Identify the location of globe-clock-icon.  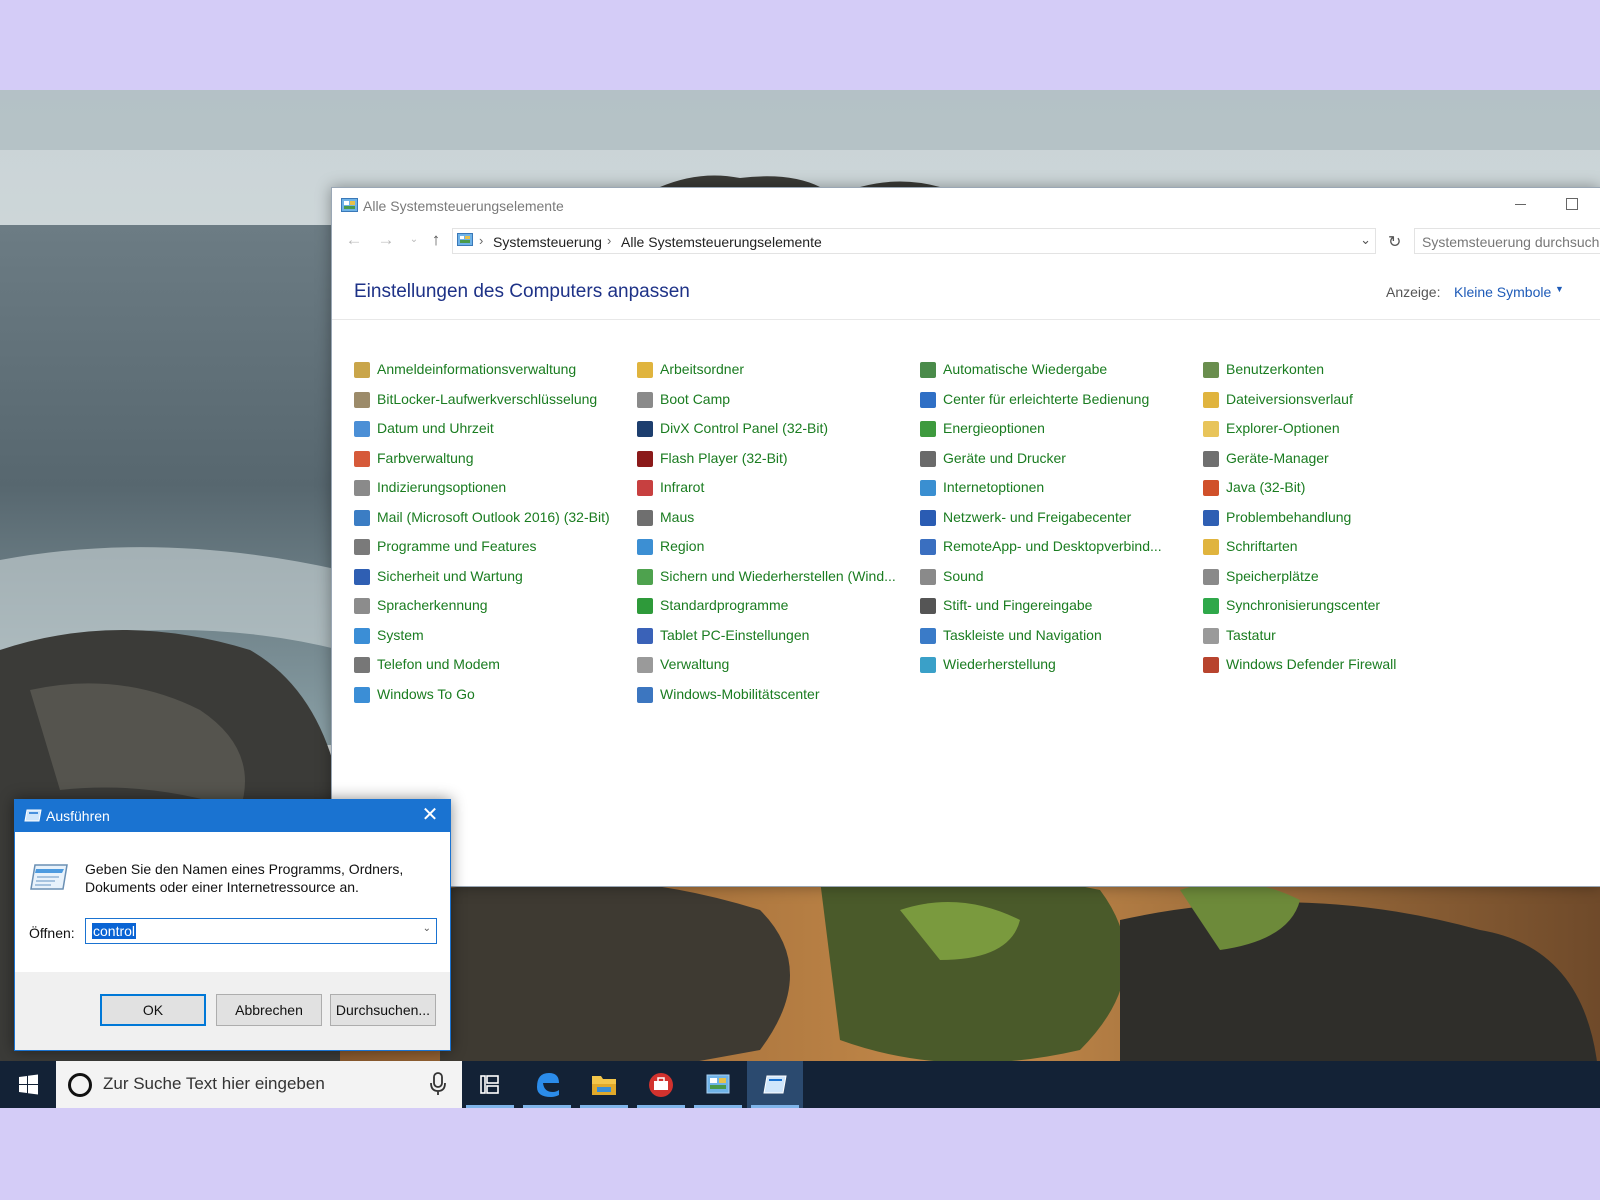
(645, 547).